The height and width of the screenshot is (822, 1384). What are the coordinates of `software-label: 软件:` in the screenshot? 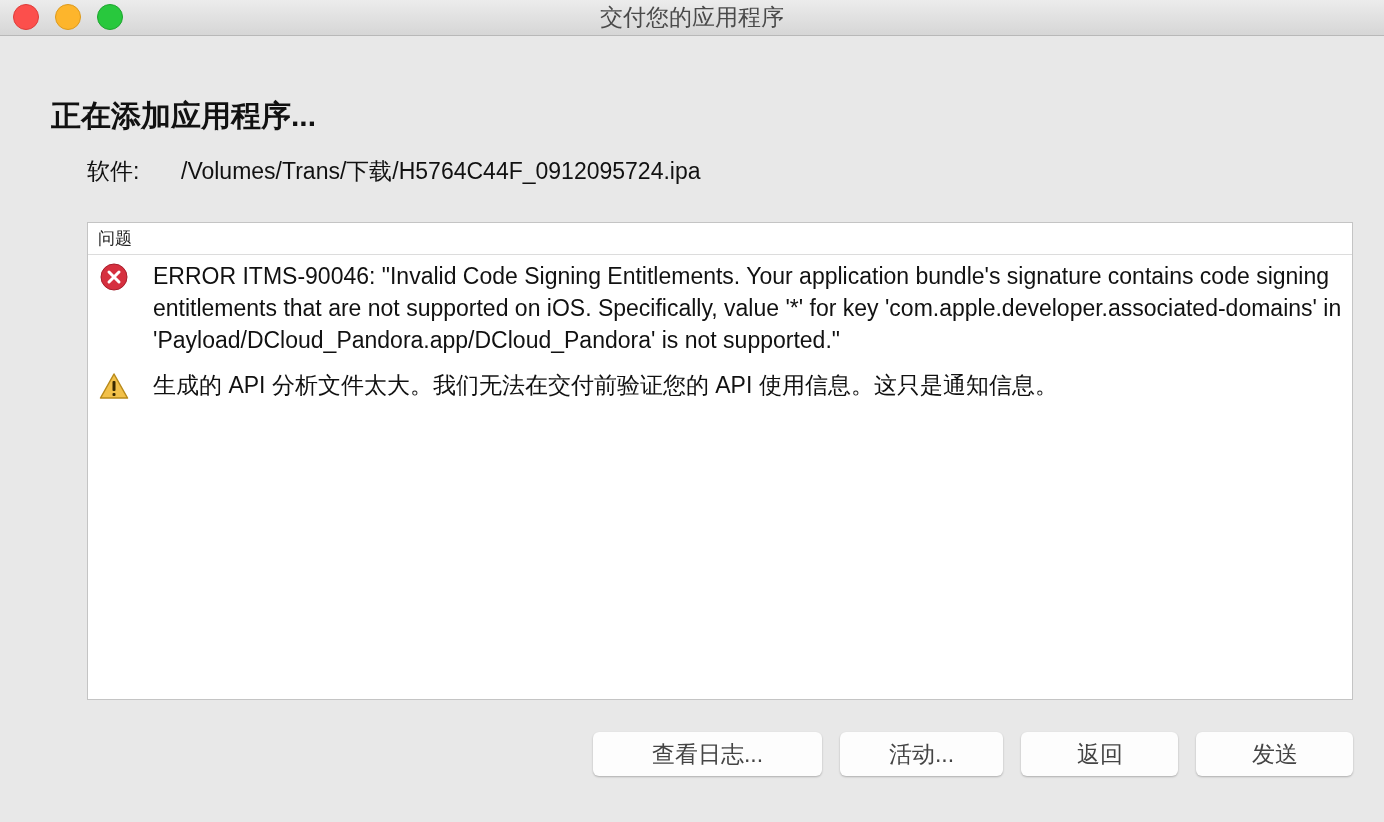 It's located at (114, 171).